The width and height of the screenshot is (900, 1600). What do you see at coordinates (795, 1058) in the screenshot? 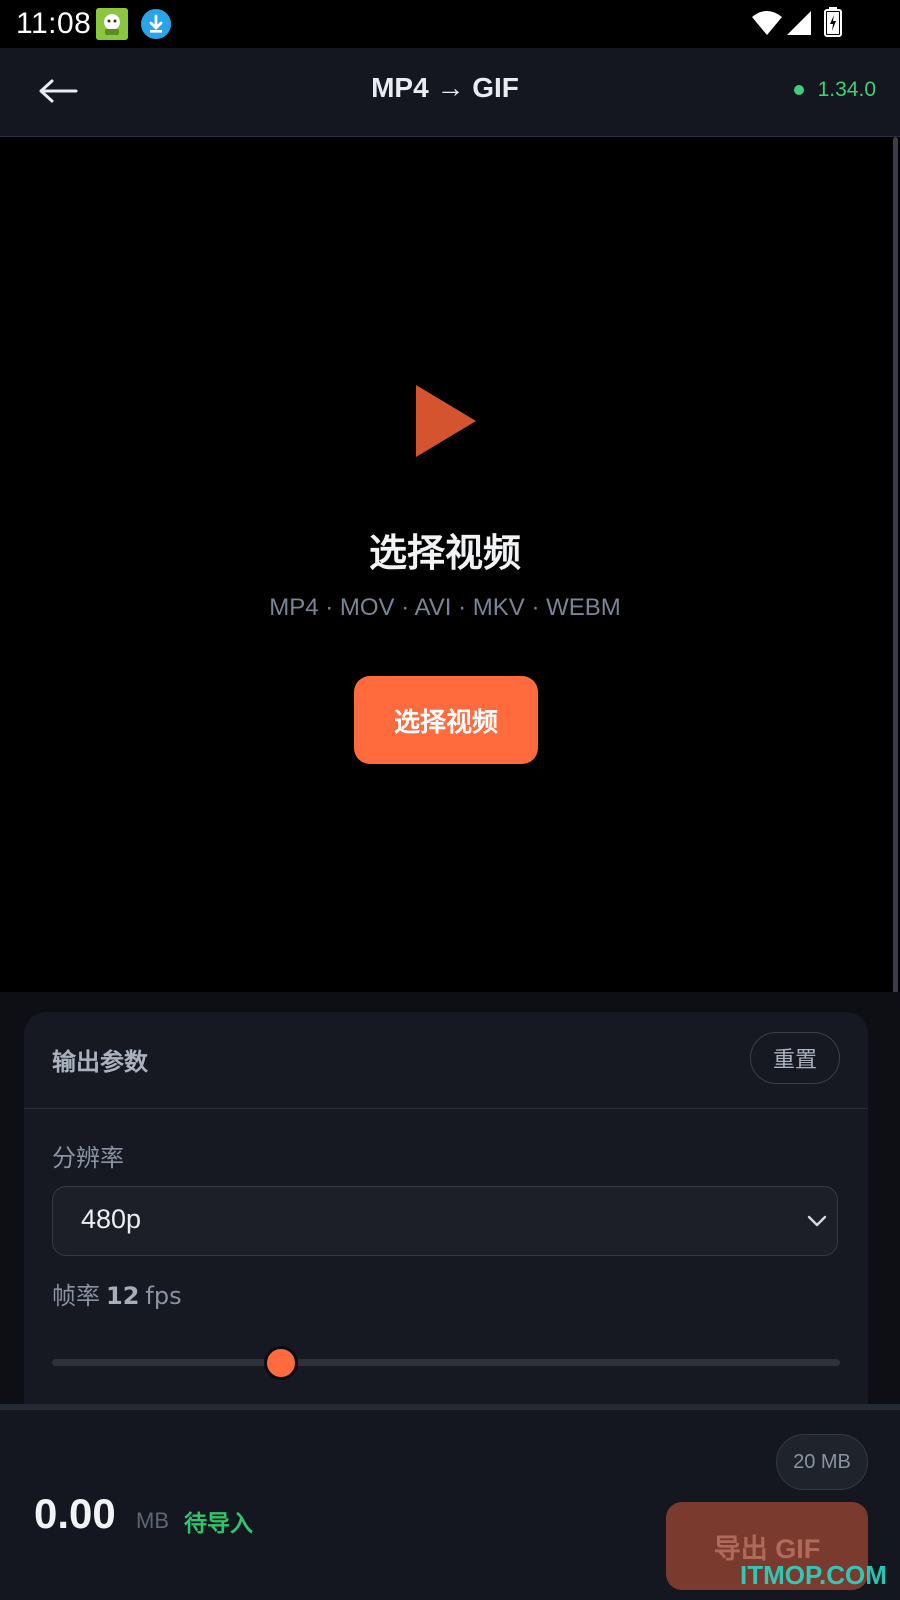
I see `reset-button: 重置` at bounding box center [795, 1058].